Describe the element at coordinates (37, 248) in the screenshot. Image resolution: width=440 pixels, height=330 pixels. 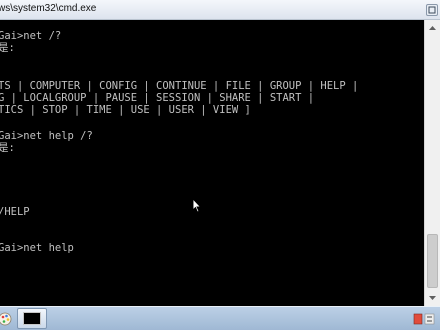
I see `console-line: Gai>net help` at that location.